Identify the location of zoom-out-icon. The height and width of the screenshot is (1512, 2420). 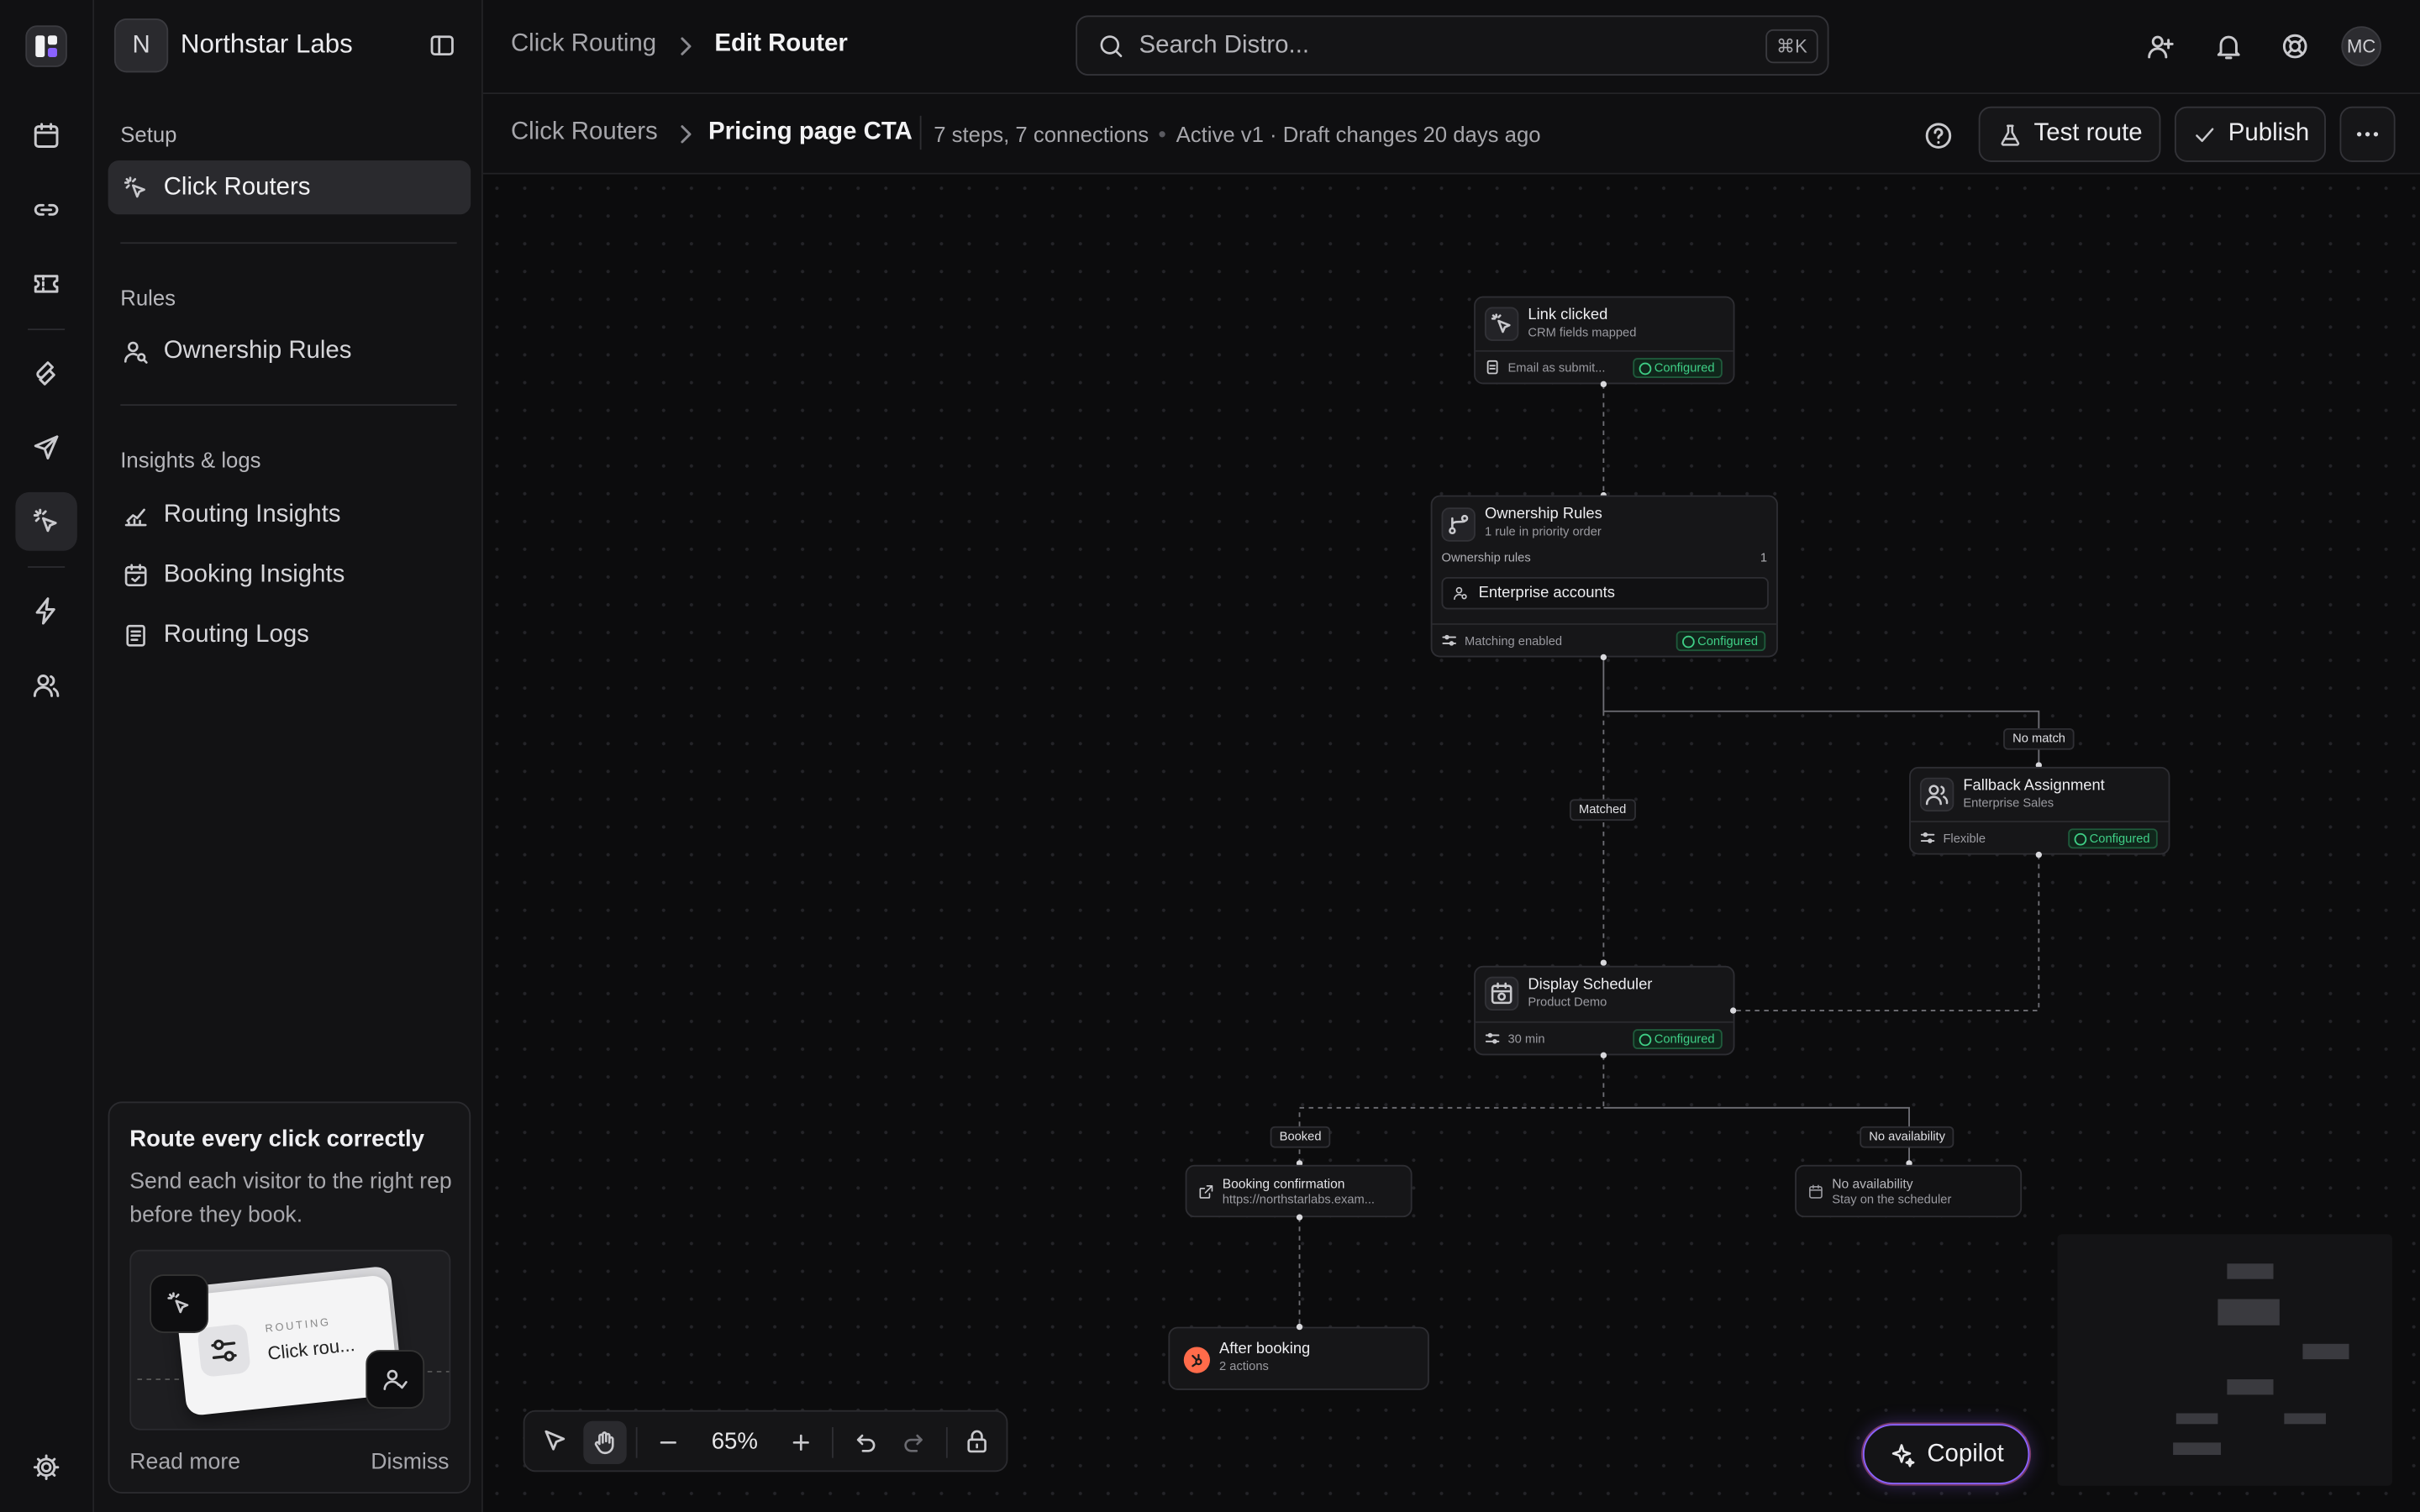
(668, 1443).